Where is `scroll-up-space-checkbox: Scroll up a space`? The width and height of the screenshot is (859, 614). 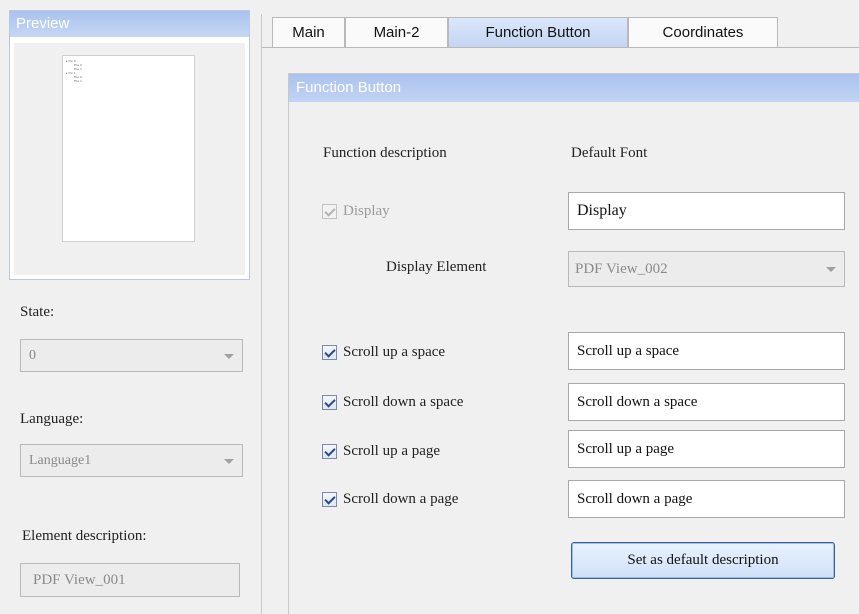 scroll-up-space-checkbox: Scroll up a space is located at coordinates (383, 352).